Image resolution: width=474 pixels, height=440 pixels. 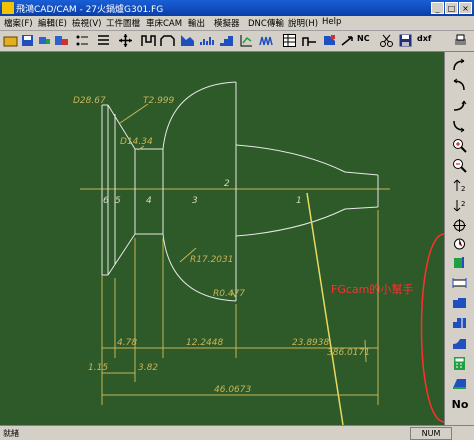 What do you see at coordinates (386, 40) in the screenshot?
I see `cut-icon` at bounding box center [386, 40].